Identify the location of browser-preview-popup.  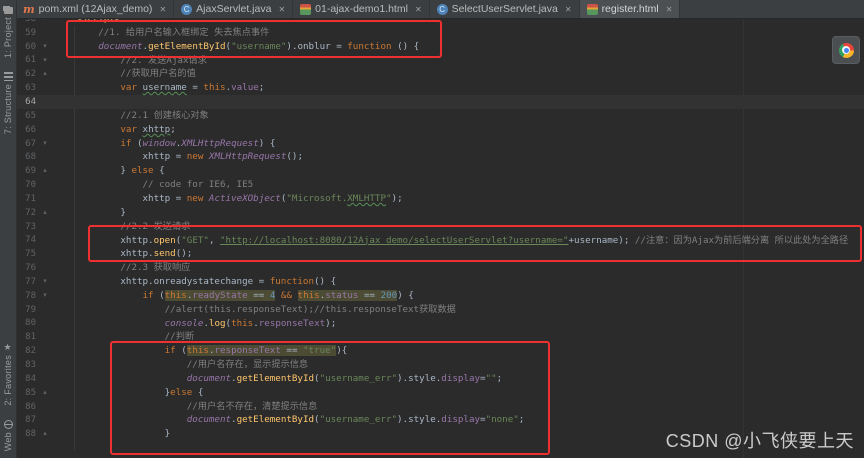
(846, 50).